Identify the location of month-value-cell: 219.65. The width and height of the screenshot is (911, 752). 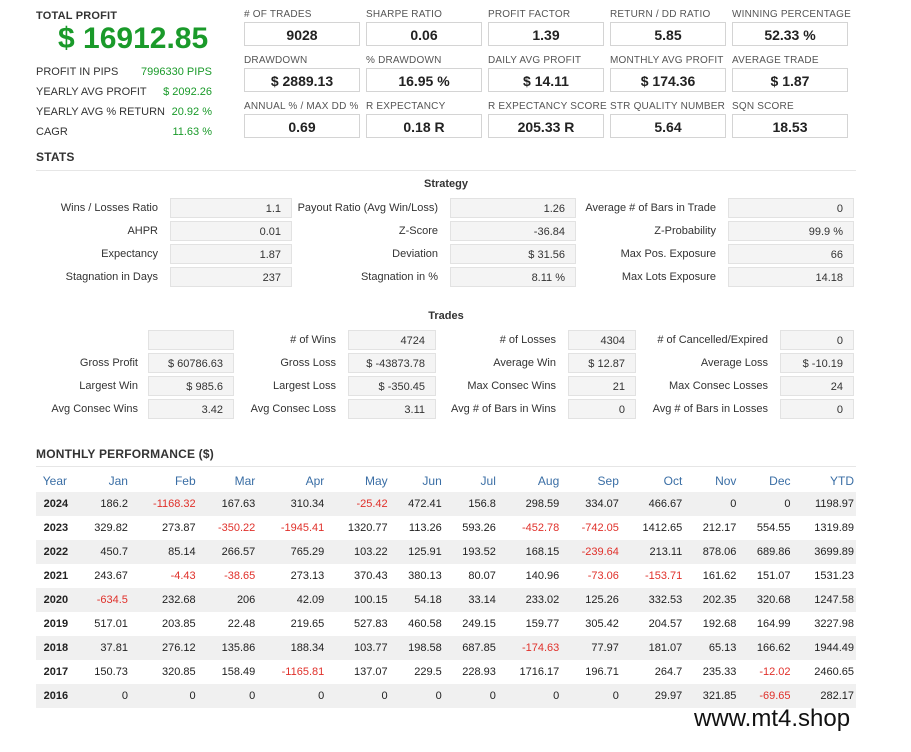
(292, 624).